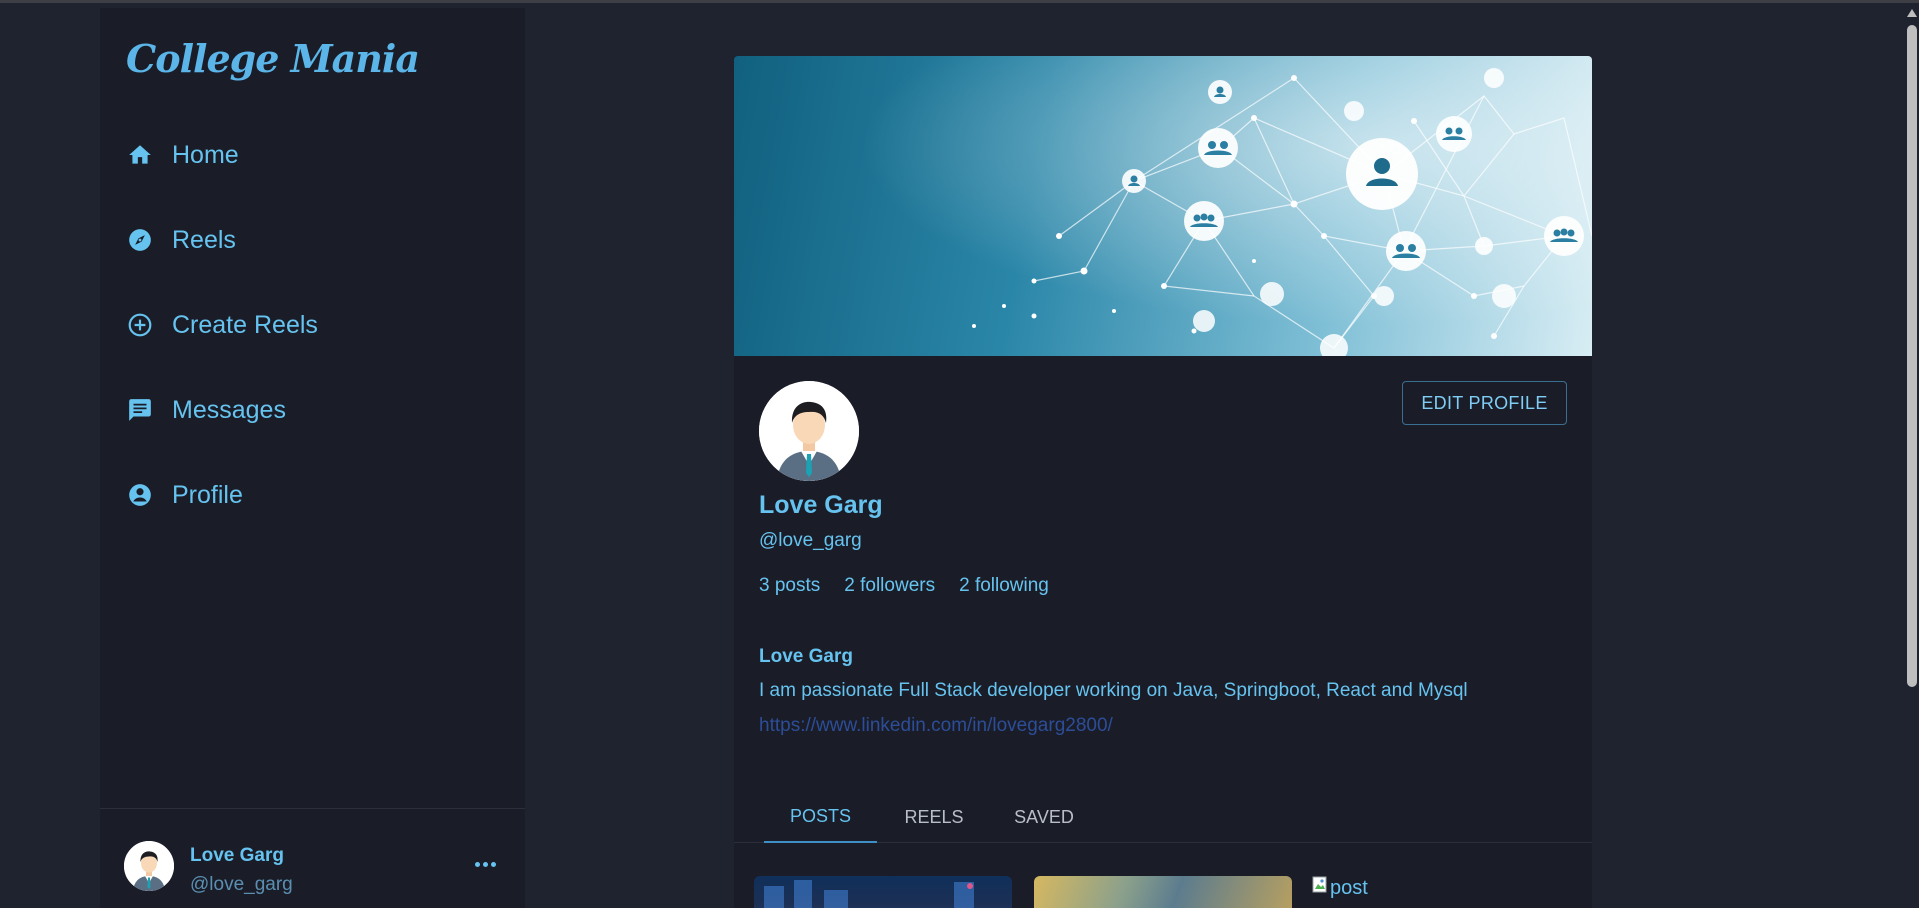  Describe the element at coordinates (140, 325) in the screenshot. I see `add-circle-icon` at that location.